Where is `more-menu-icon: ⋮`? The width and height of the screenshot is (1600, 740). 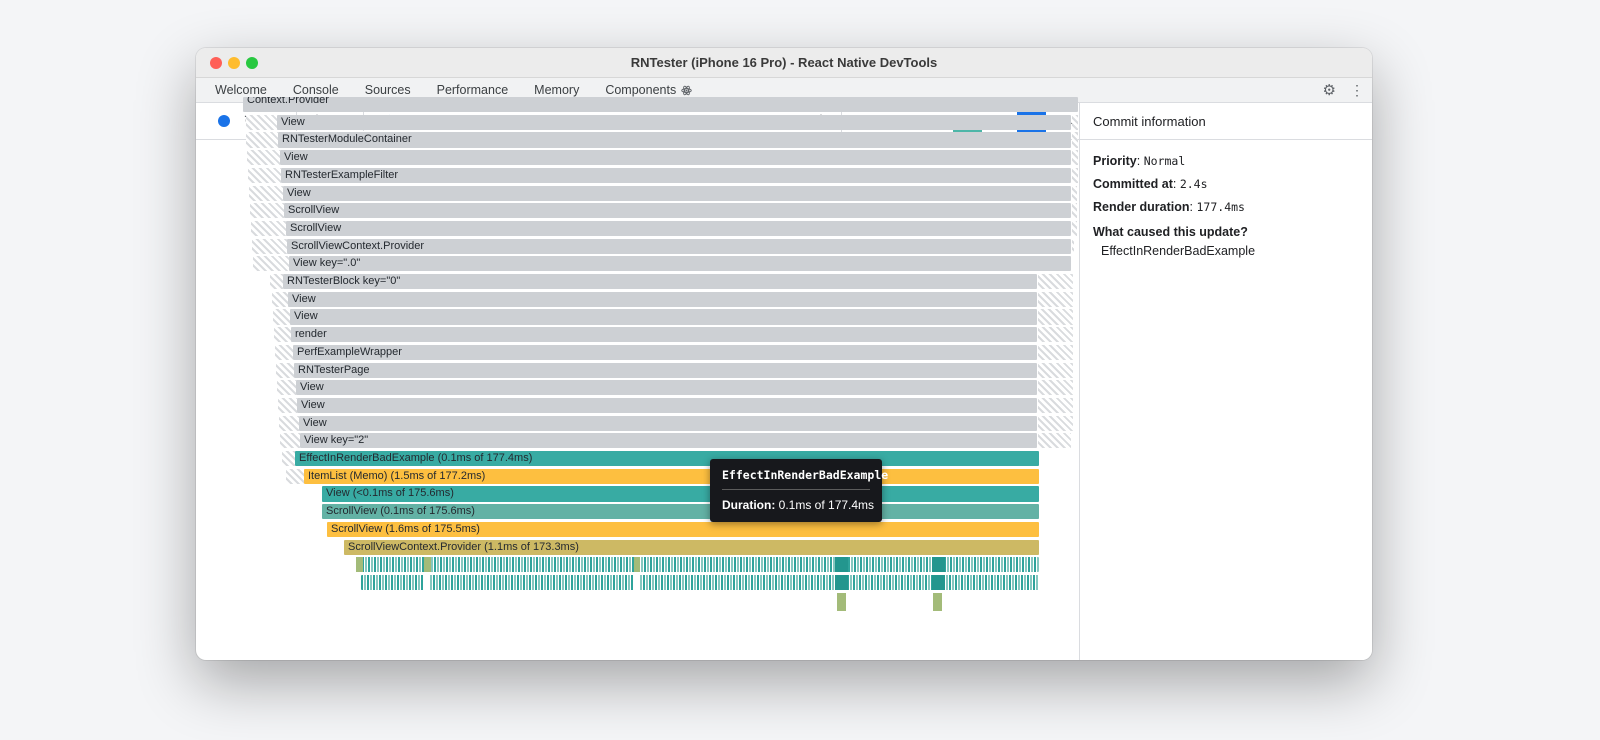 more-menu-icon: ⋮ is located at coordinates (1357, 90).